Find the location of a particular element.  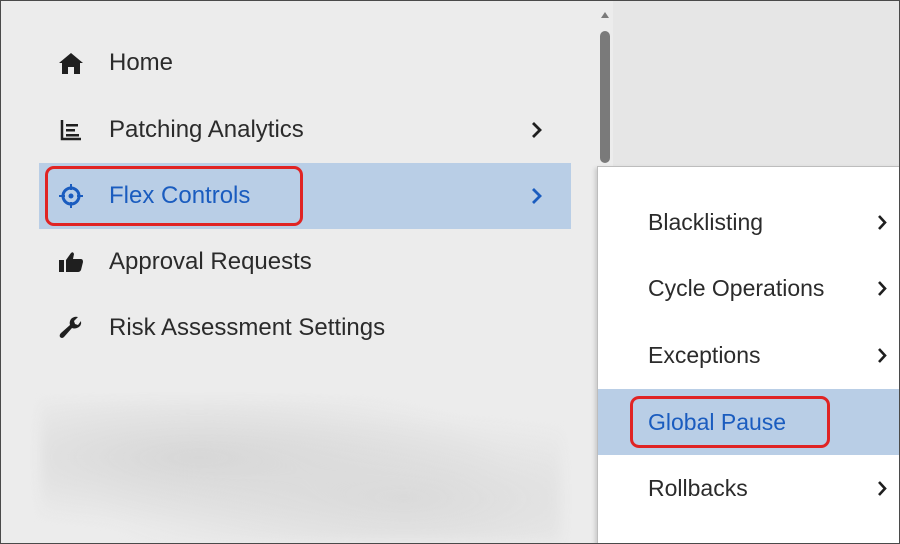

submenu-item-label: Cycle Operations is located at coordinates (736, 287).